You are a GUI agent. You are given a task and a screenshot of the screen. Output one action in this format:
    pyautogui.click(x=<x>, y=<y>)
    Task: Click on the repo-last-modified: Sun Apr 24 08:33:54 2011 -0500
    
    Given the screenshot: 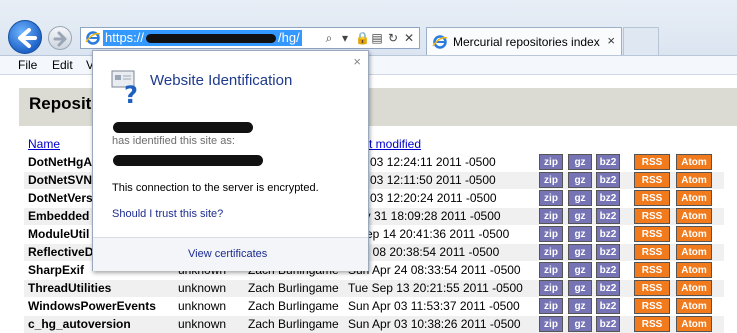 What is the action you would take?
    pyautogui.click(x=434, y=270)
    